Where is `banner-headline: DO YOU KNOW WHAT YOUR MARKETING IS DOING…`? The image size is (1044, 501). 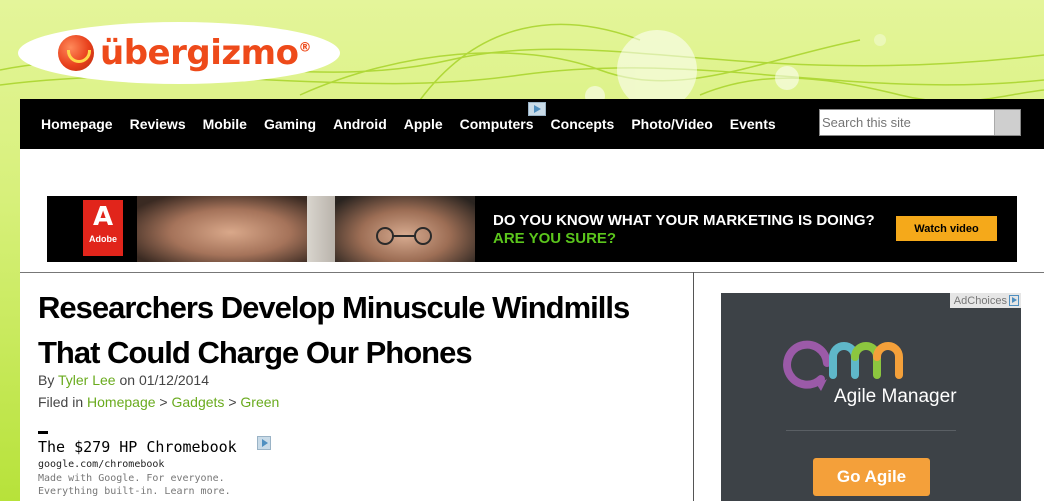 banner-headline: DO YOU KNOW WHAT YOUR MARKETING IS DOING… is located at coordinates (684, 220).